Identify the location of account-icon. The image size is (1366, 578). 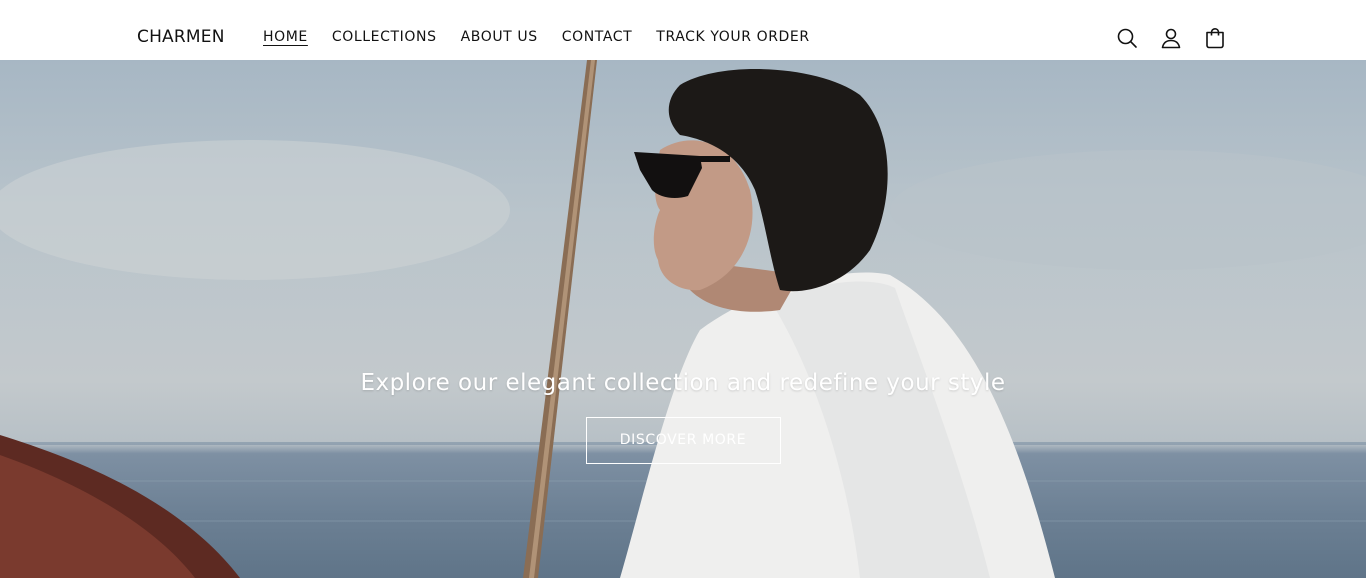
(1171, 38).